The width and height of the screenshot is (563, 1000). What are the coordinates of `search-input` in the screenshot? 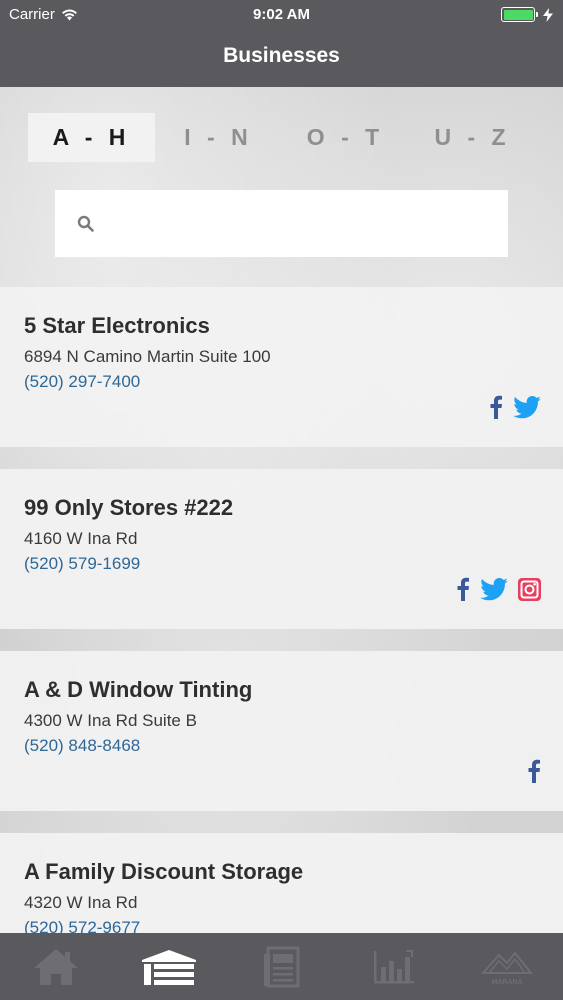 It's located at (307, 223).